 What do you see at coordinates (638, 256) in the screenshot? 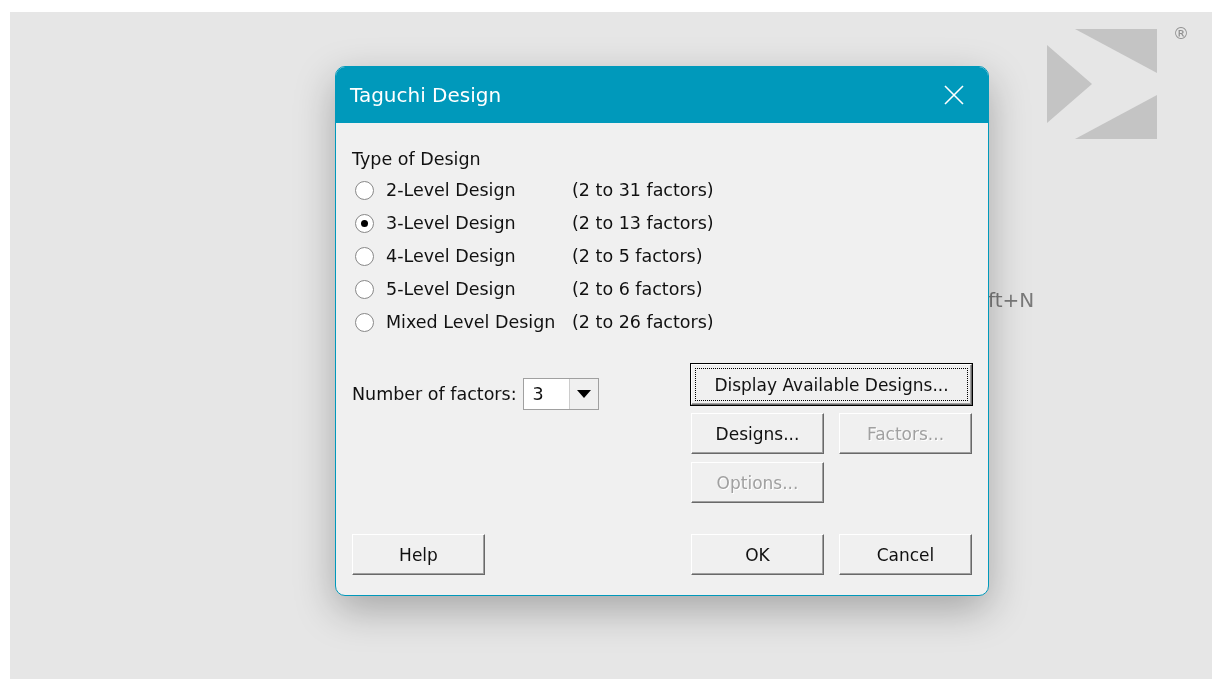
I see `factor-range: (2 to 5 factors)` at bounding box center [638, 256].